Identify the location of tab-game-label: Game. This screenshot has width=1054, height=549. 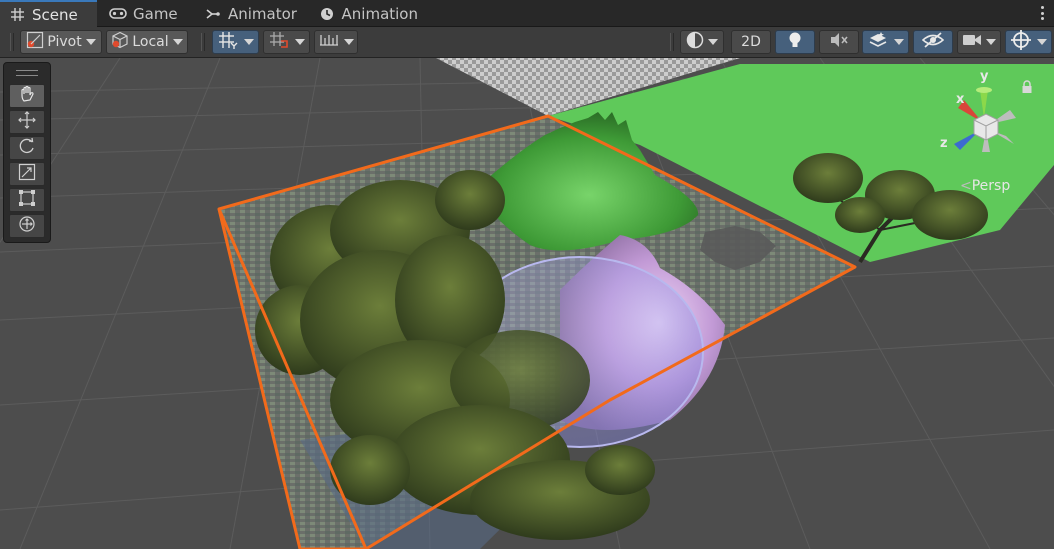
(155, 13).